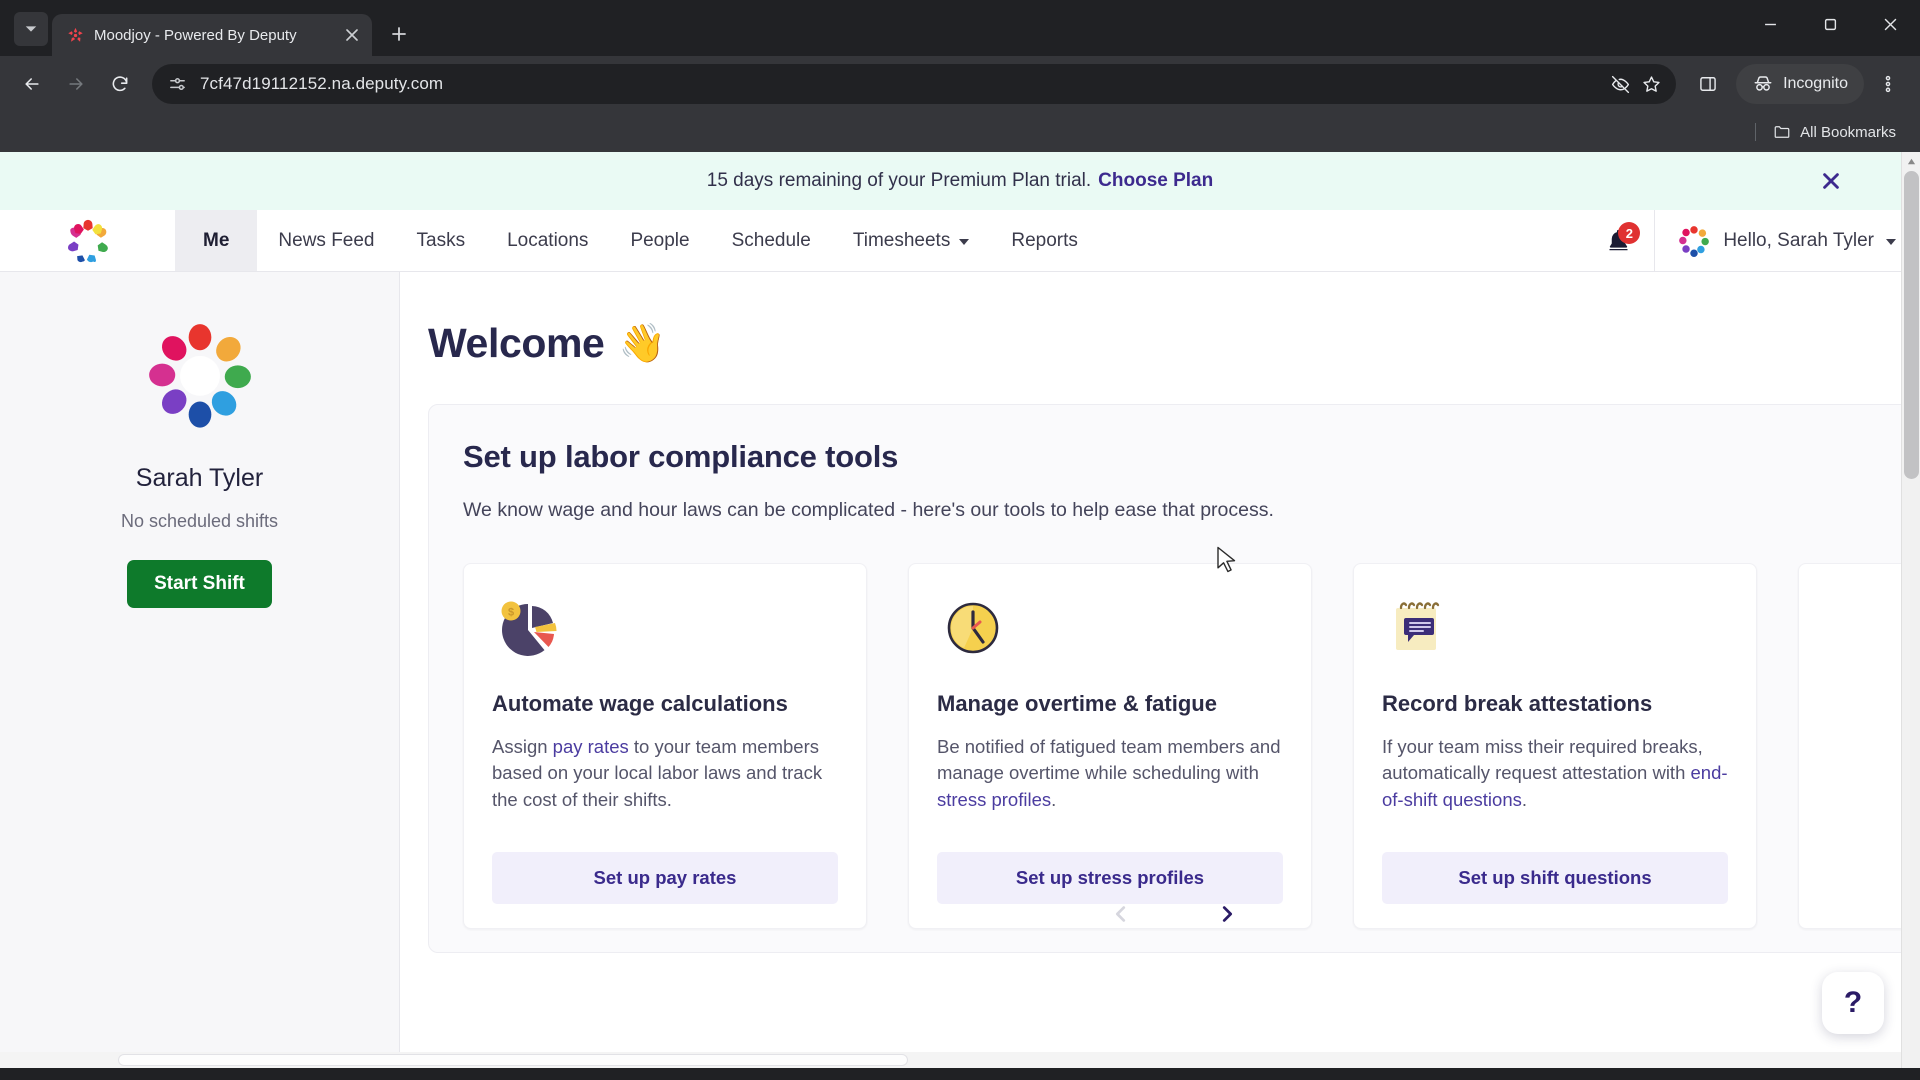 Image resolution: width=1920 pixels, height=1080 pixels. I want to click on window-controls, so click(1830, 28).